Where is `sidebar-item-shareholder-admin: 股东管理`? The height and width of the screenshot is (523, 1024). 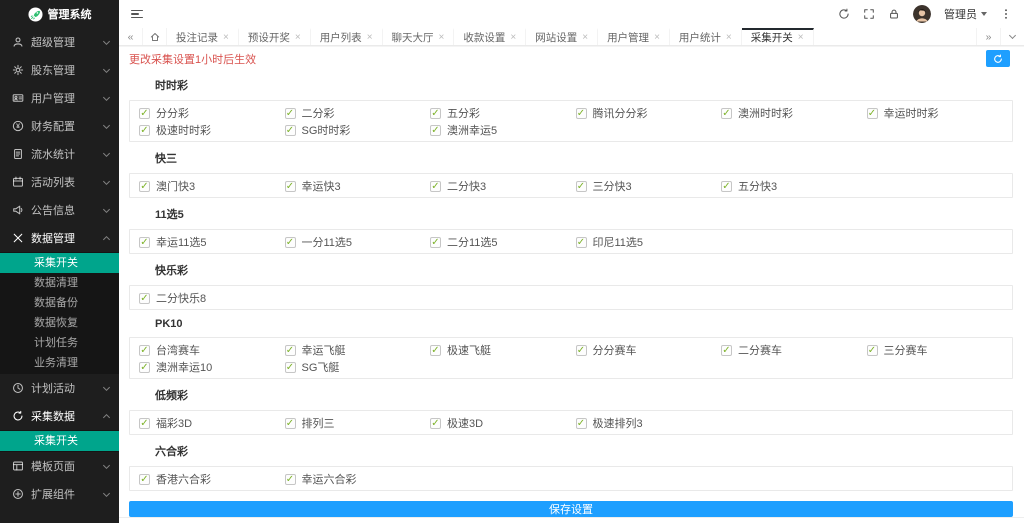
sidebar-item-shareholder-admin: 股东管理 is located at coordinates (59, 70).